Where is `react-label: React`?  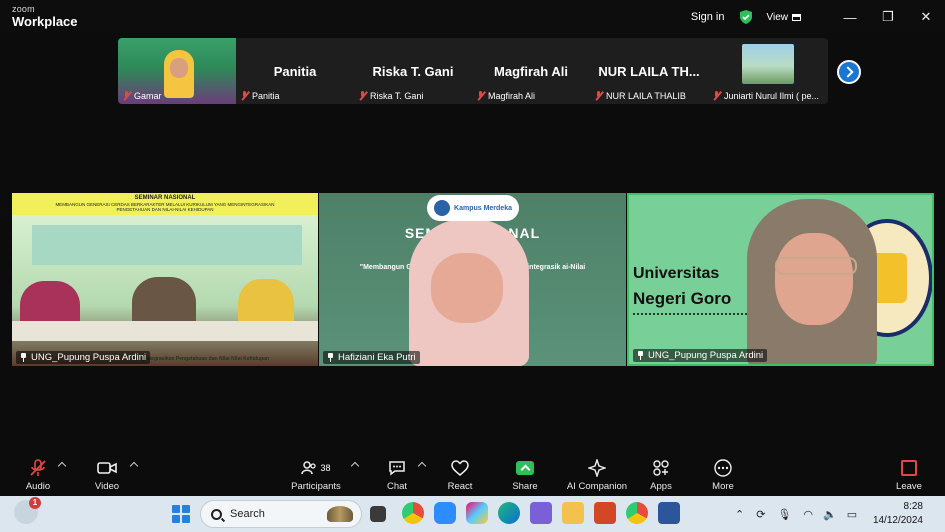
react-label: React is located at coordinates (460, 486).